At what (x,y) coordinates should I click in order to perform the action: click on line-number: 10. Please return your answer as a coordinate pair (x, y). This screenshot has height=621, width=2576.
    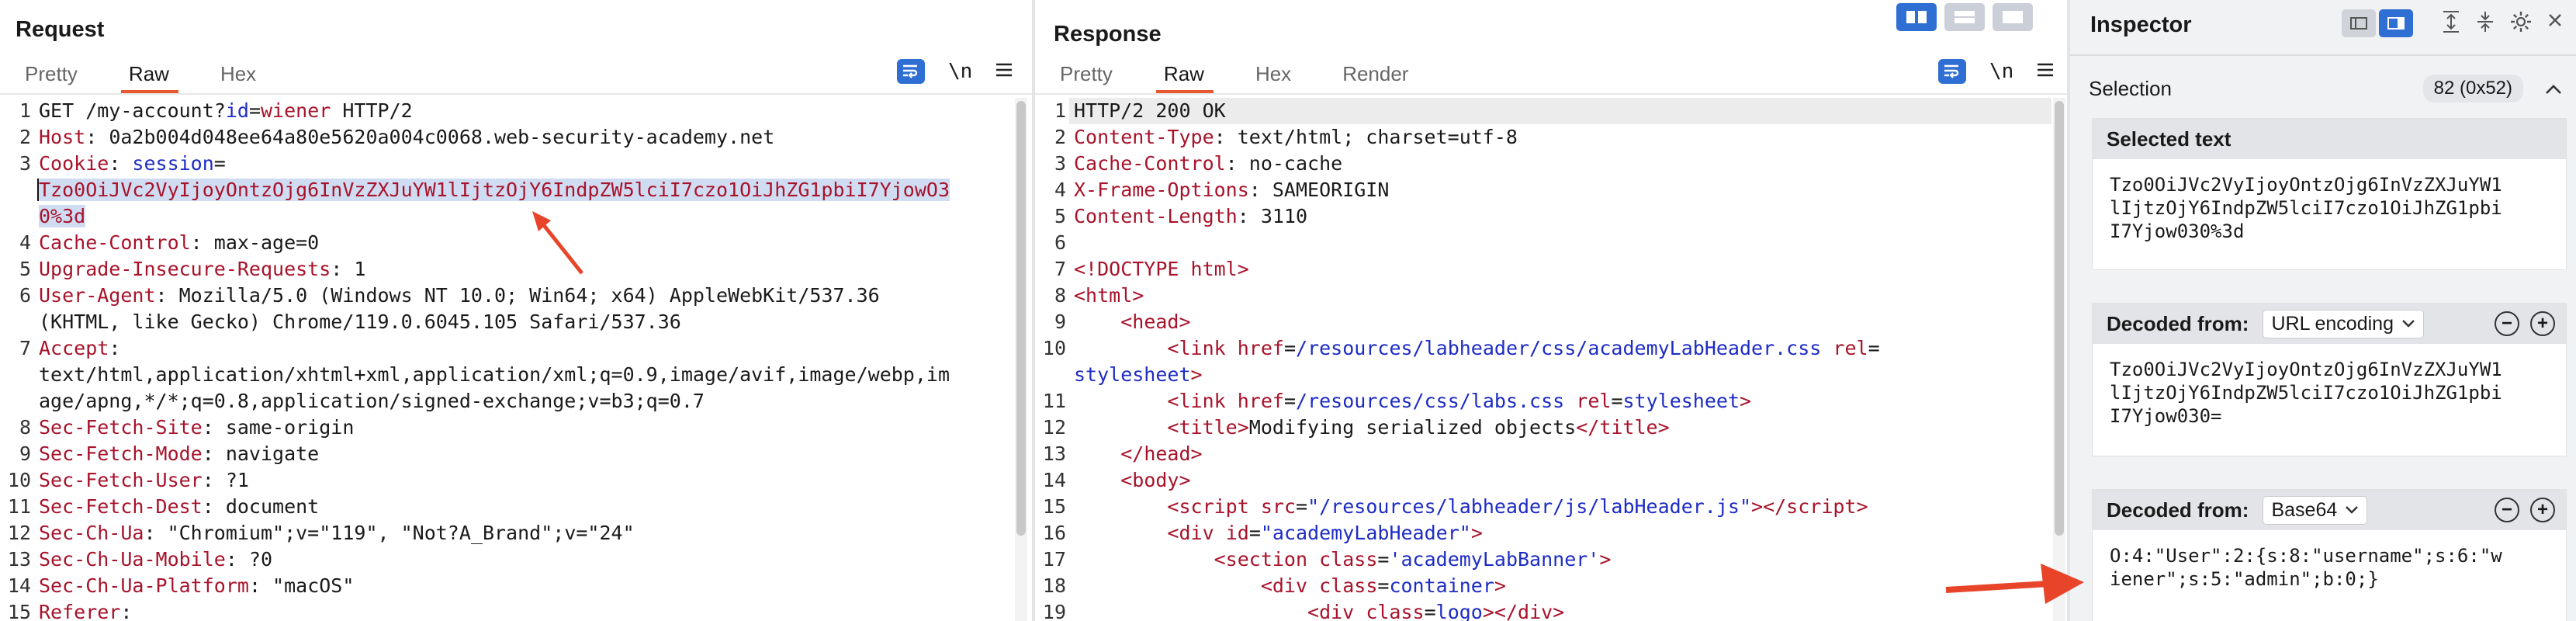
    Looking at the image, I should click on (1054, 348).